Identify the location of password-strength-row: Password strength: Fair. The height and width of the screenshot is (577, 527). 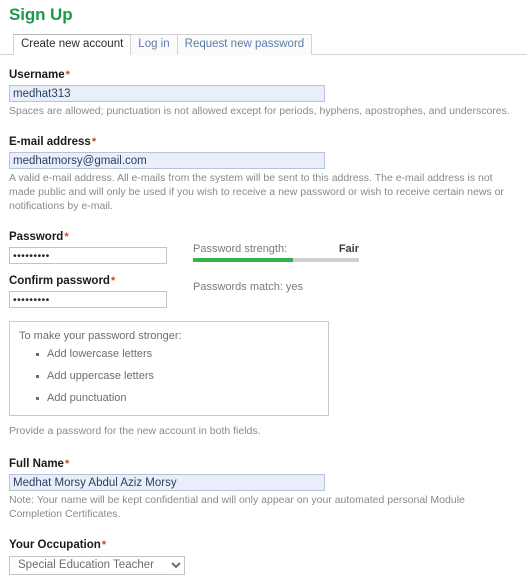
(276, 249).